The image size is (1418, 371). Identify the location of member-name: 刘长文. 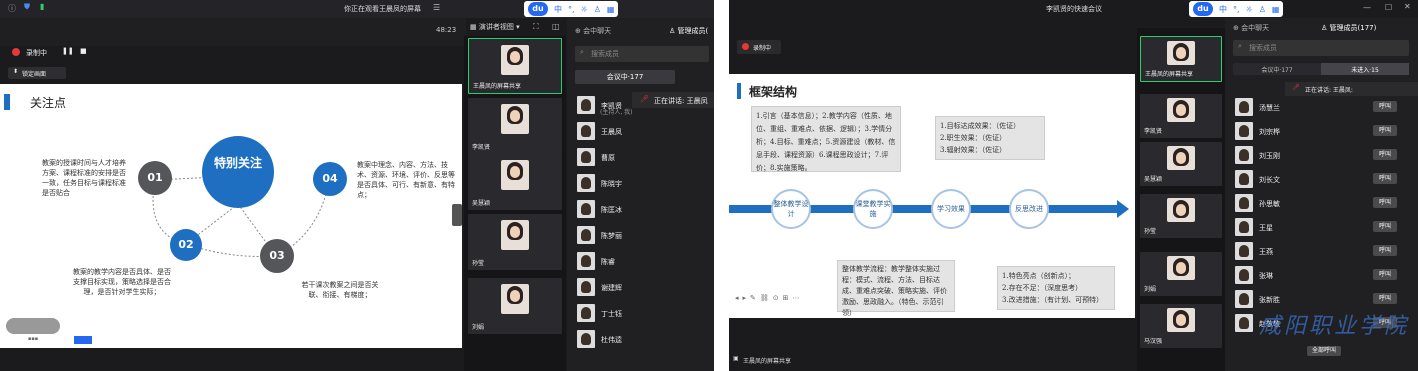
(1269, 180).